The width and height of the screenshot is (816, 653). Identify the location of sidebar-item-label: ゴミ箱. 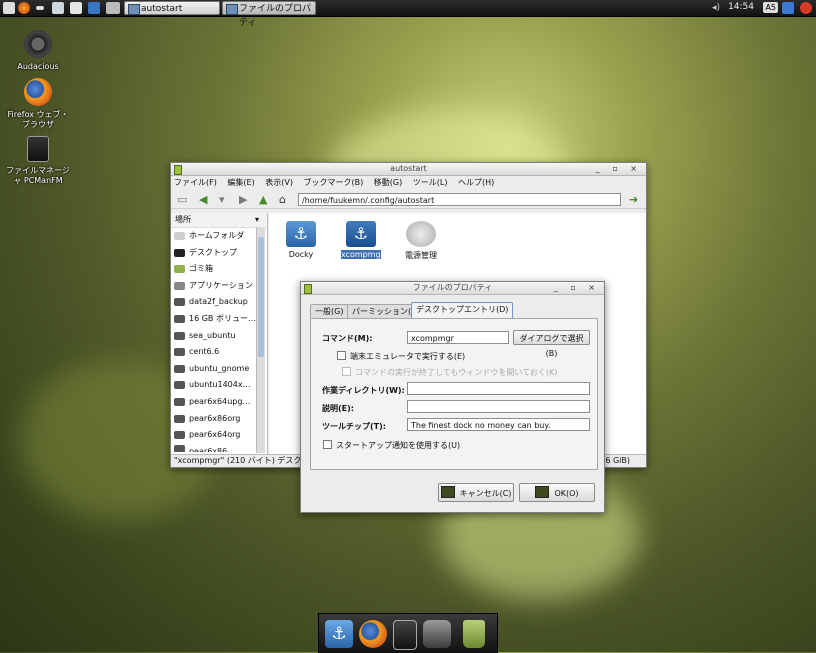
(201, 269).